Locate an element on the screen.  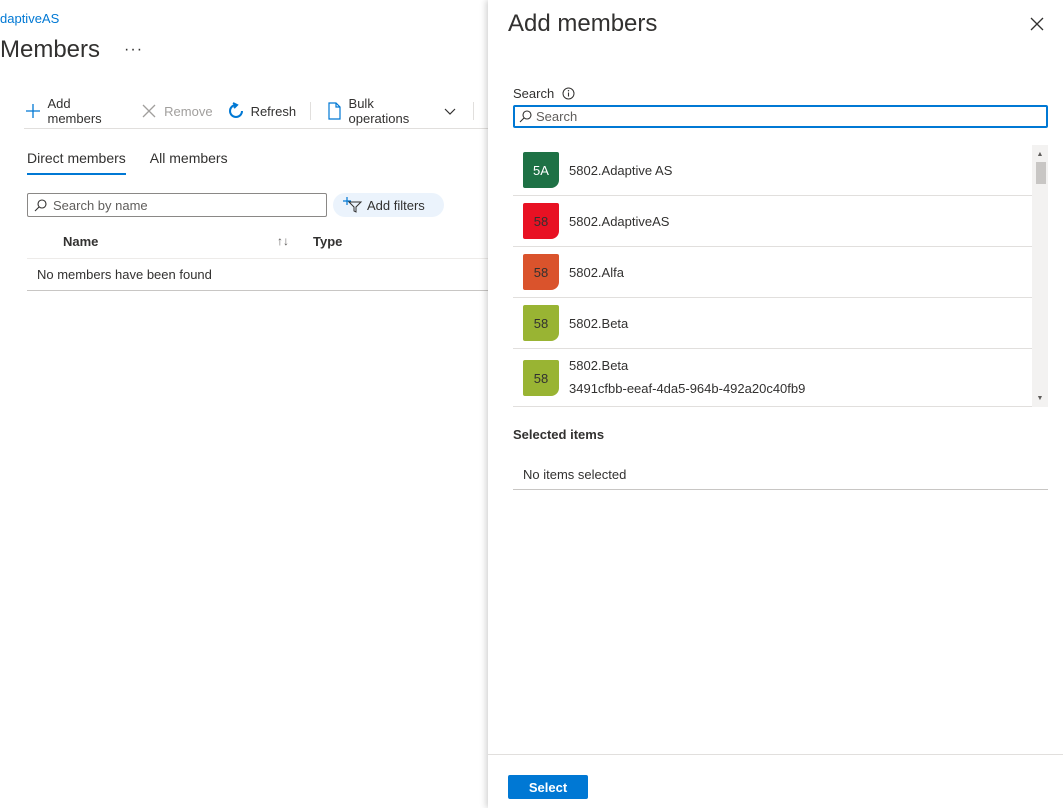
column-header-name: Name is located at coordinates (80, 241).